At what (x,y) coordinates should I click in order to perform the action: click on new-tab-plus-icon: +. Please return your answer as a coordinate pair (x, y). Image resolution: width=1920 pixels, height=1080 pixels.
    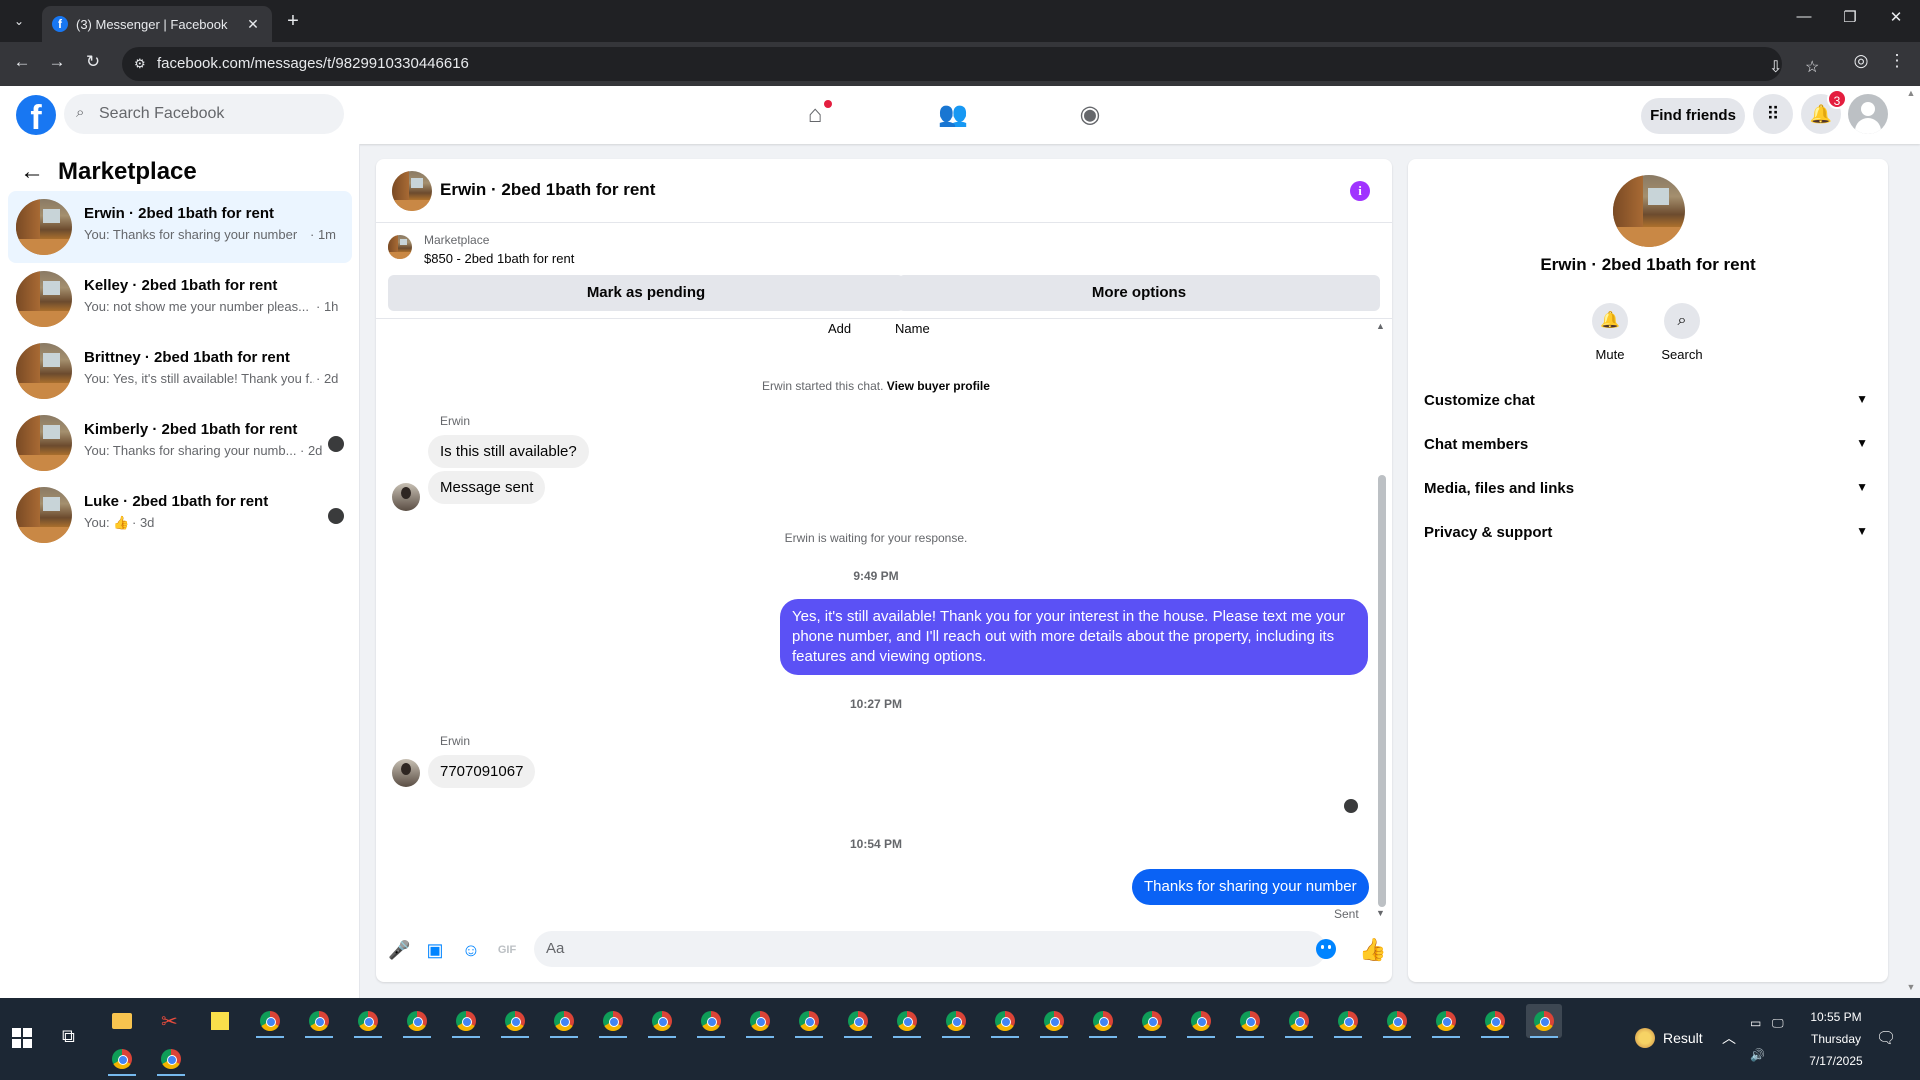
    Looking at the image, I should click on (293, 21).